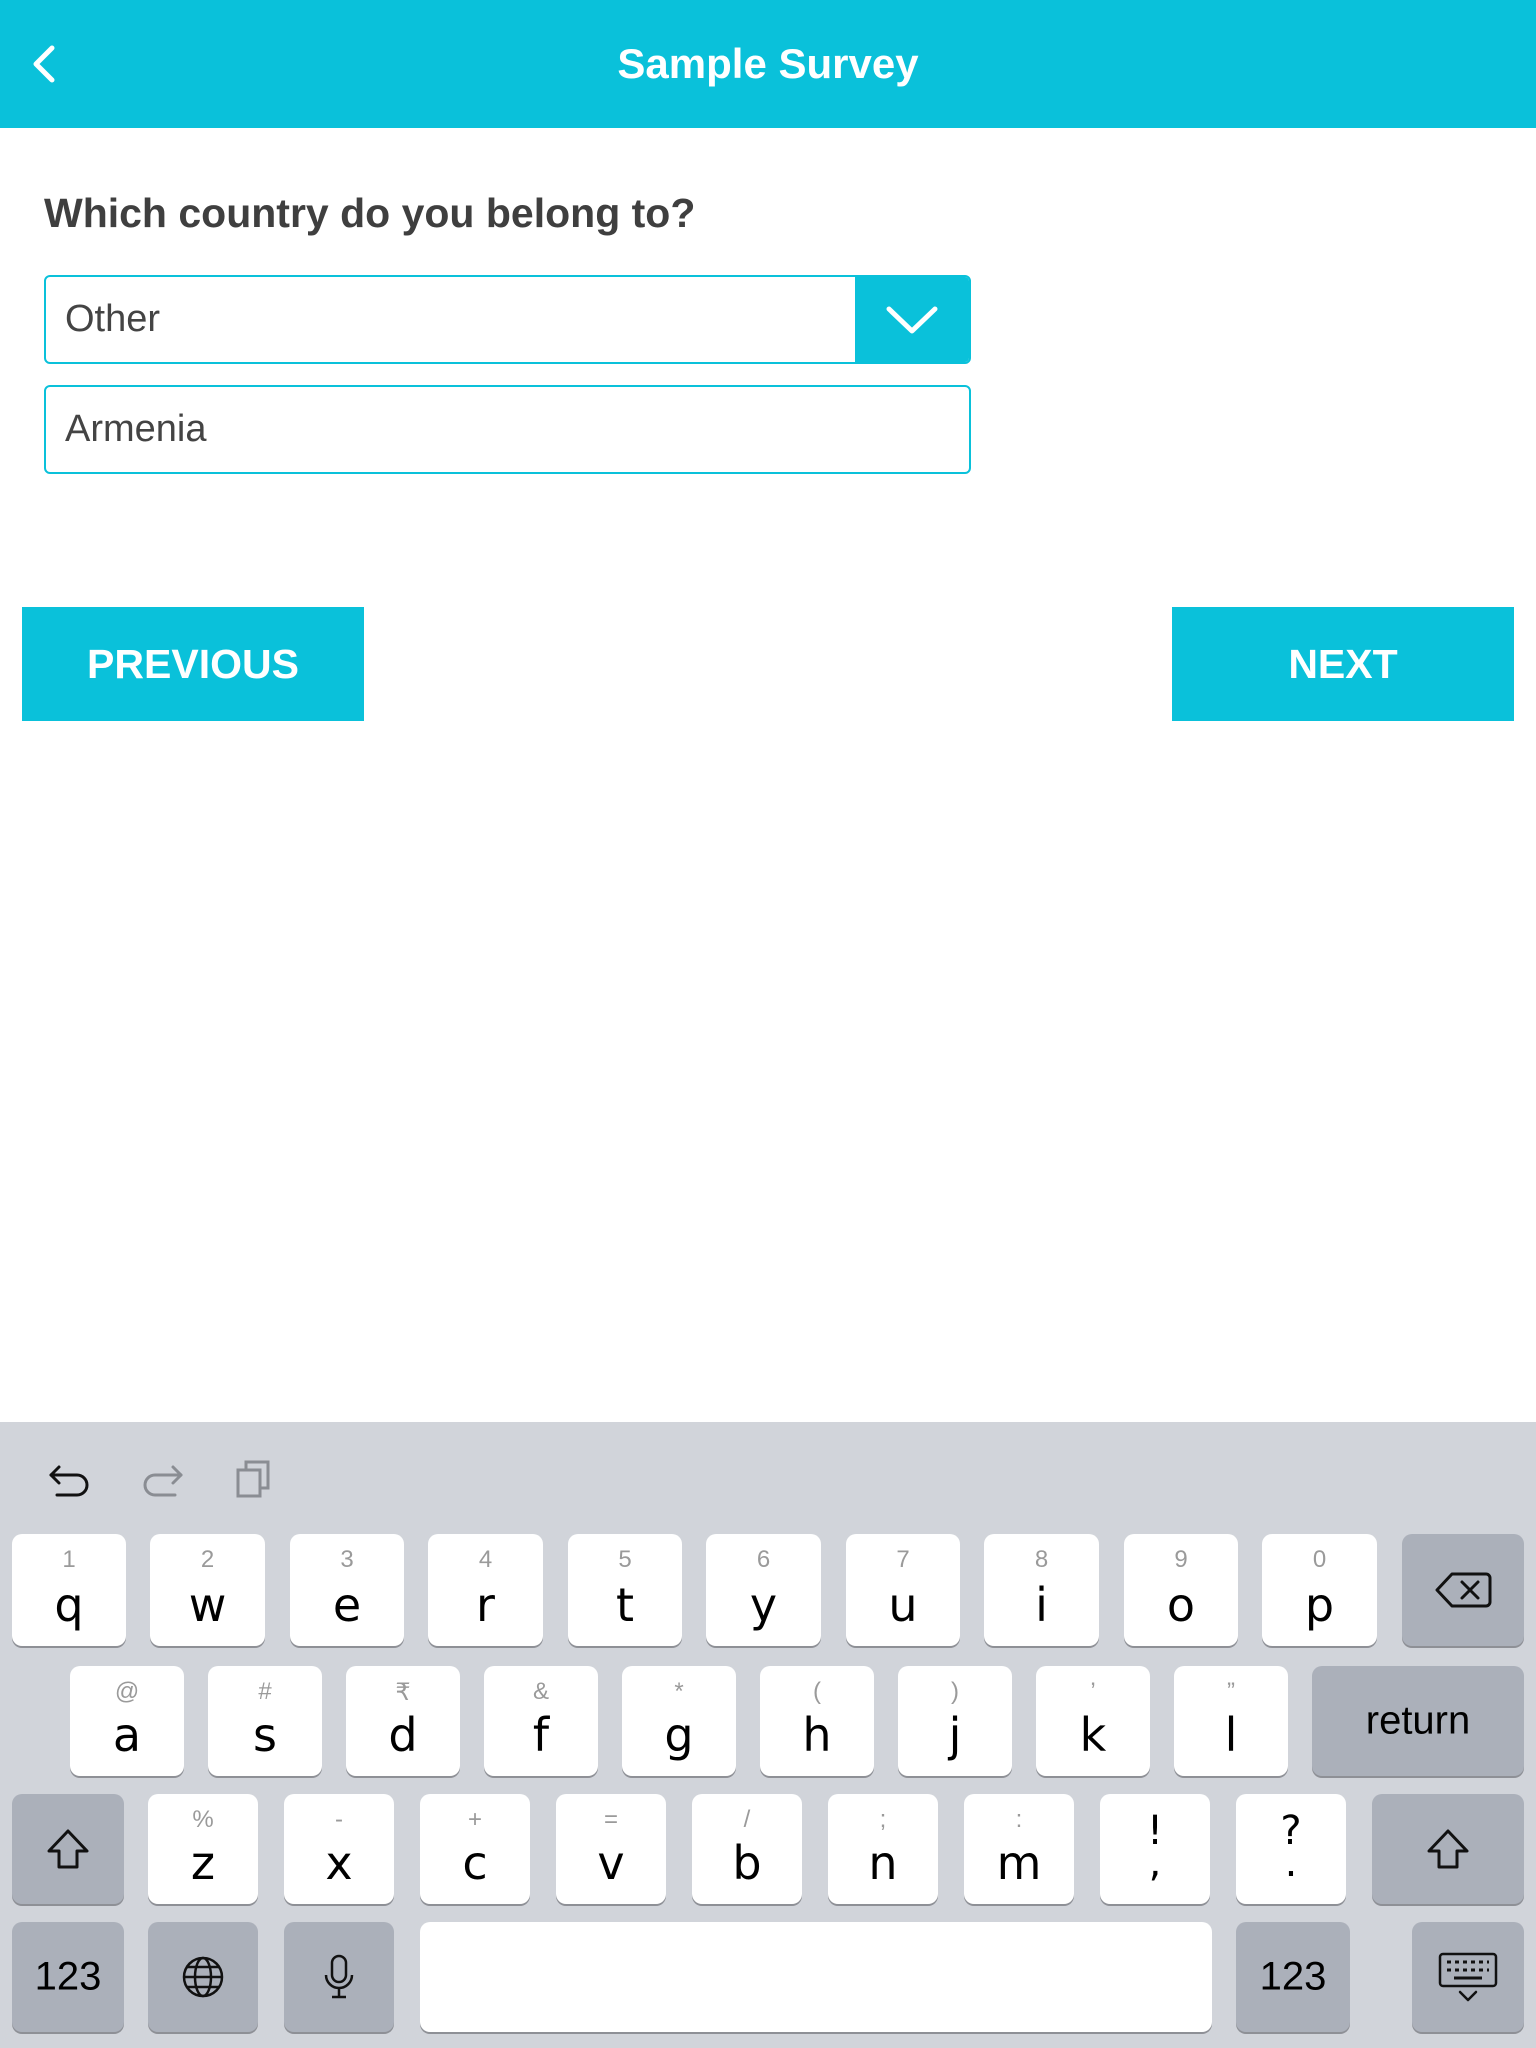  Describe the element at coordinates (817, 1721) in the screenshot. I see `key-h: (h` at that location.